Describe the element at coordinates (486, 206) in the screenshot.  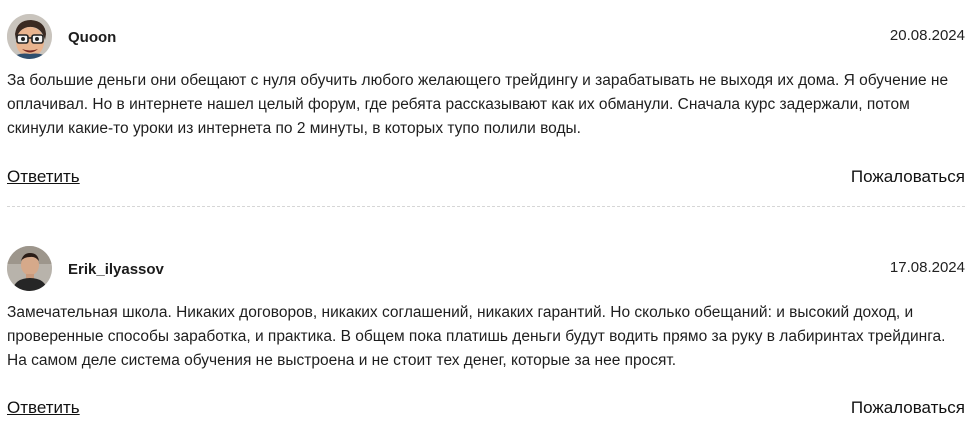
I see `comment-divider` at that location.